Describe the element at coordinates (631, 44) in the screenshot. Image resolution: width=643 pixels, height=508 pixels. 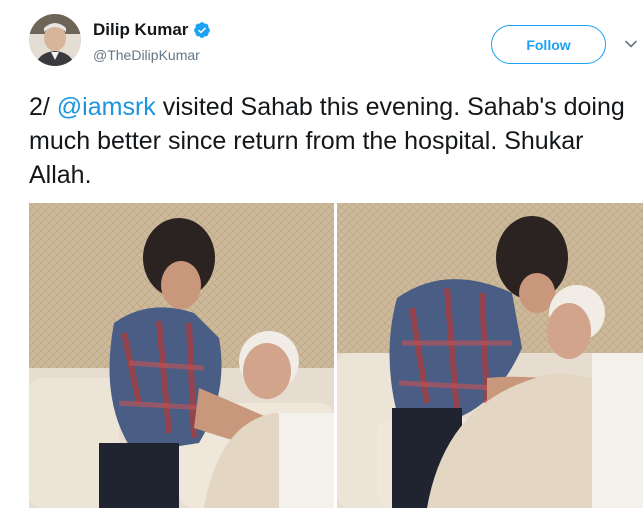
I see `chevron-down-icon` at that location.